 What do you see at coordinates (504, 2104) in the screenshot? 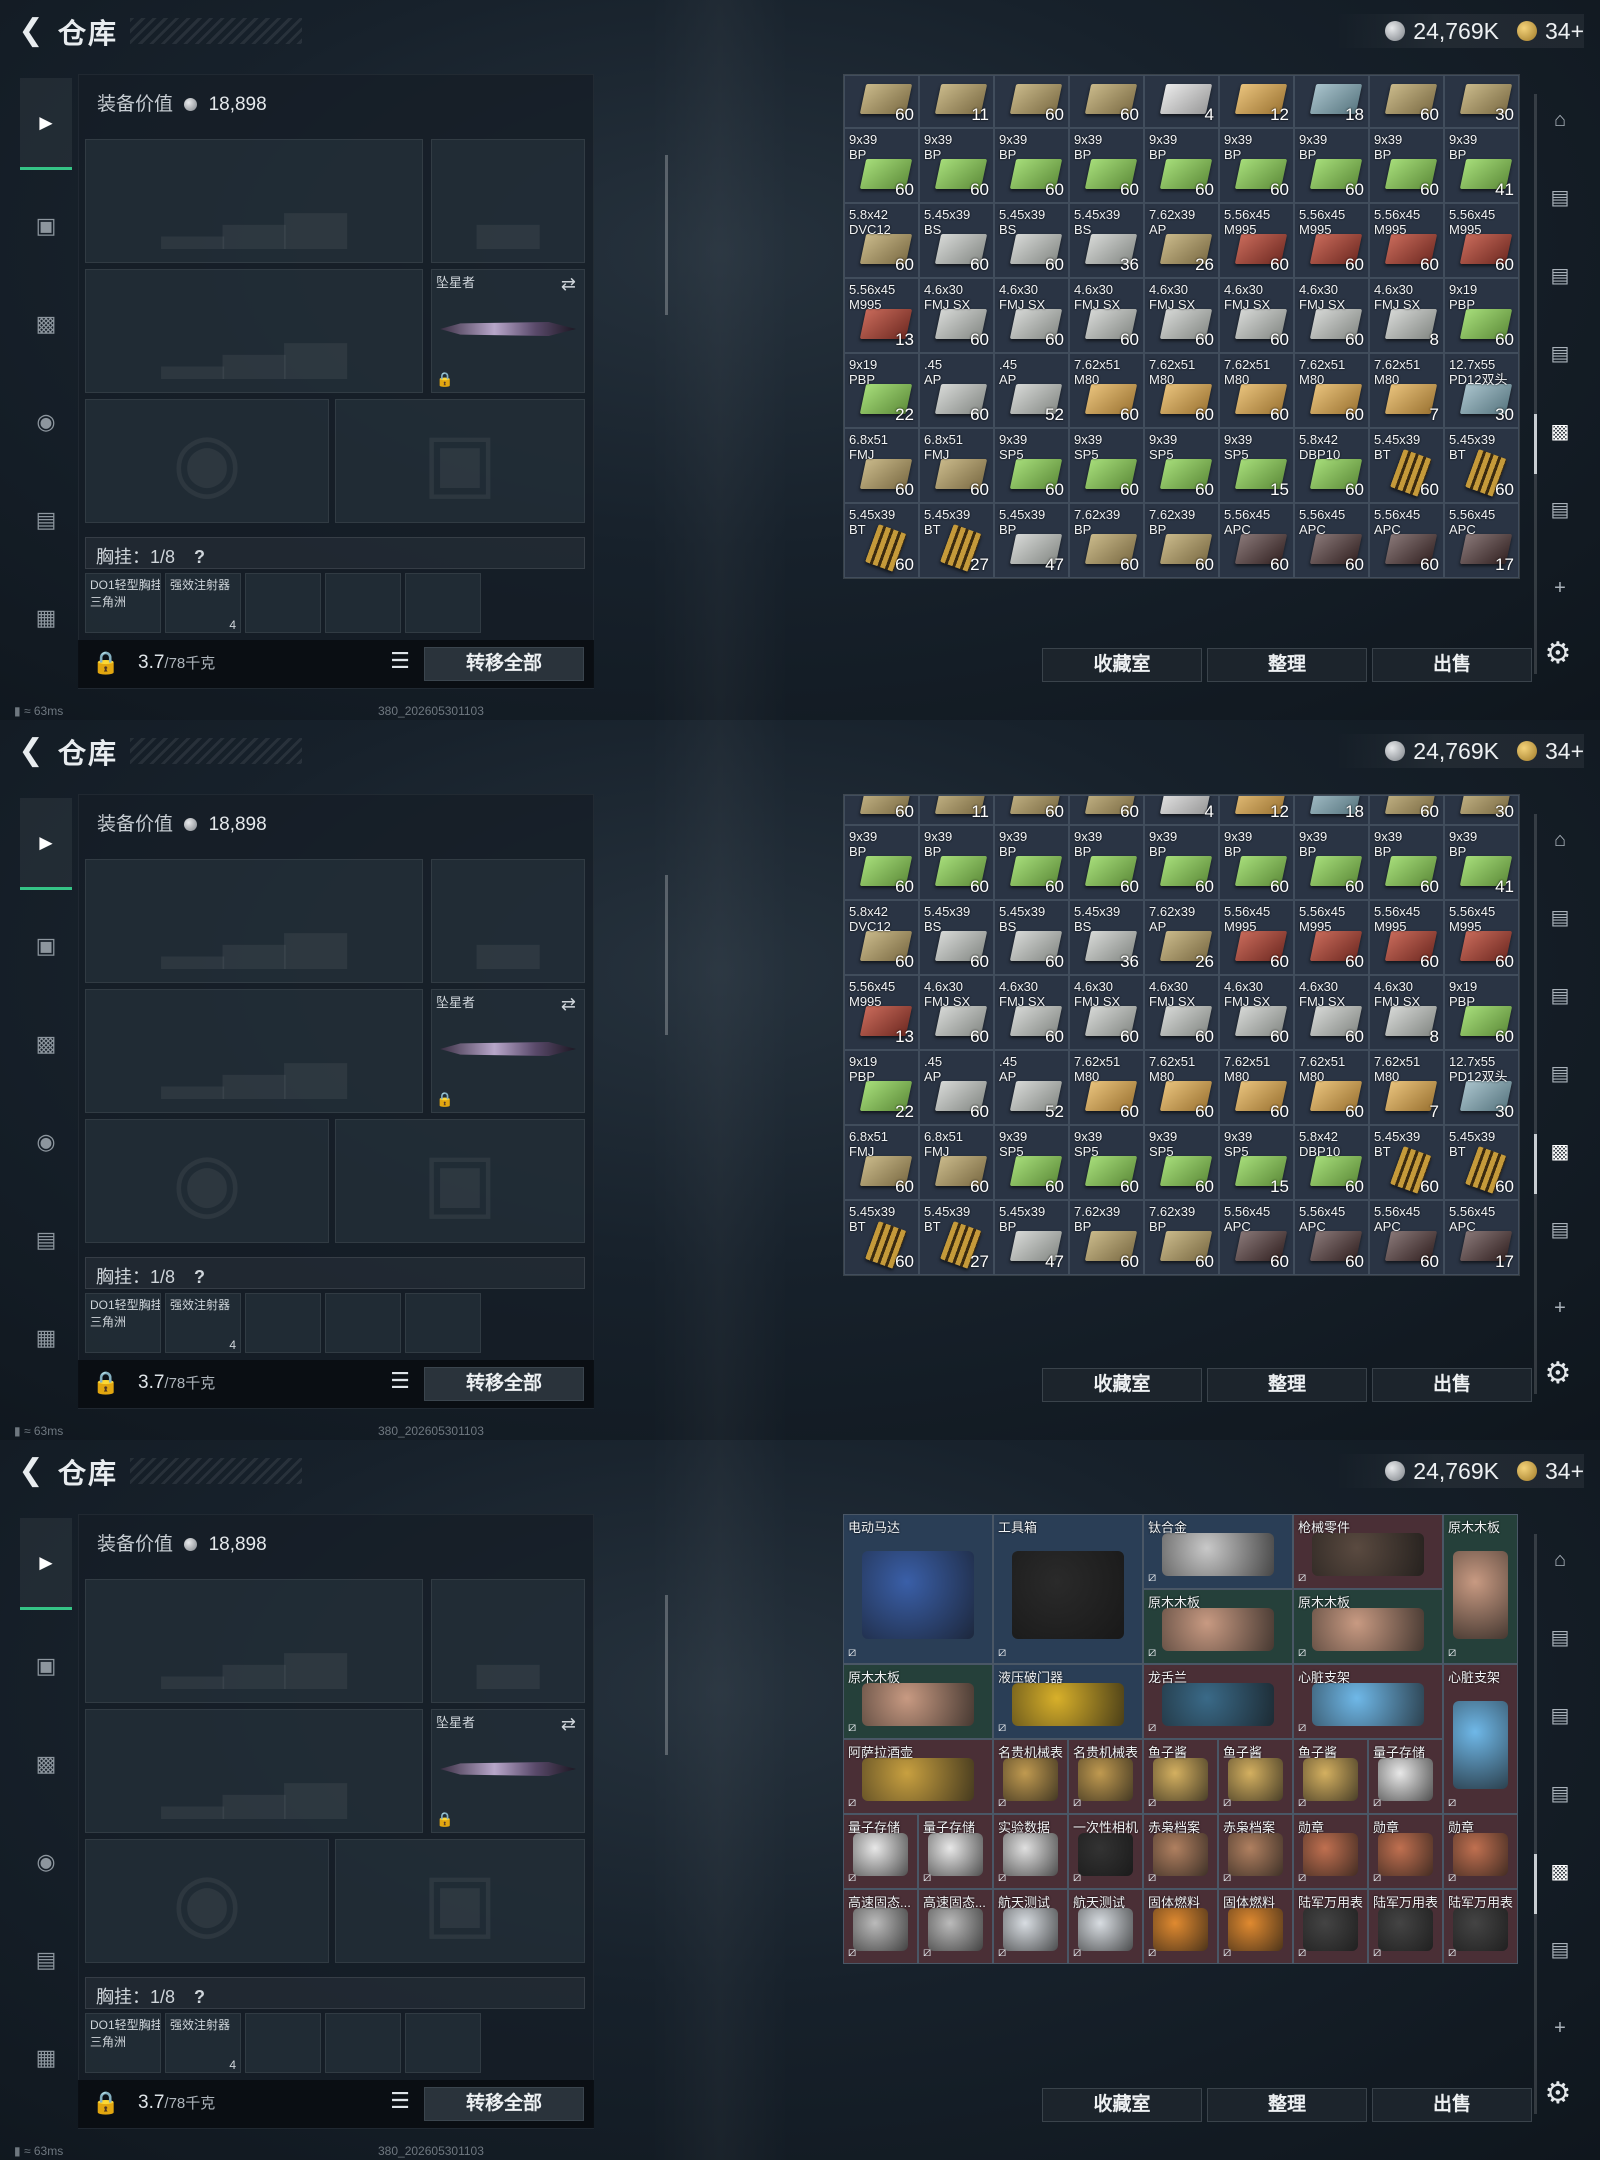
I see `transfer-all-button: 转移全部` at bounding box center [504, 2104].